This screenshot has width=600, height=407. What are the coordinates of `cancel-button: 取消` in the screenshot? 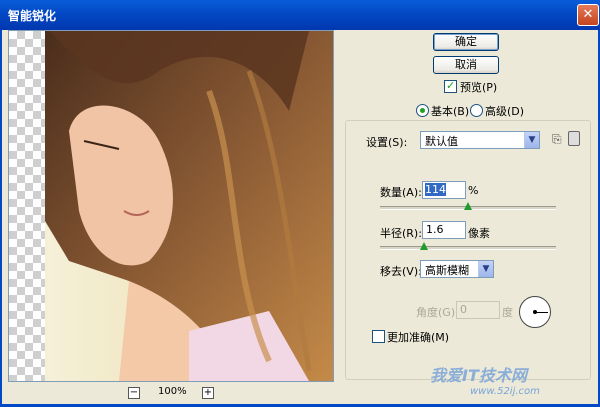 It's located at (466, 65).